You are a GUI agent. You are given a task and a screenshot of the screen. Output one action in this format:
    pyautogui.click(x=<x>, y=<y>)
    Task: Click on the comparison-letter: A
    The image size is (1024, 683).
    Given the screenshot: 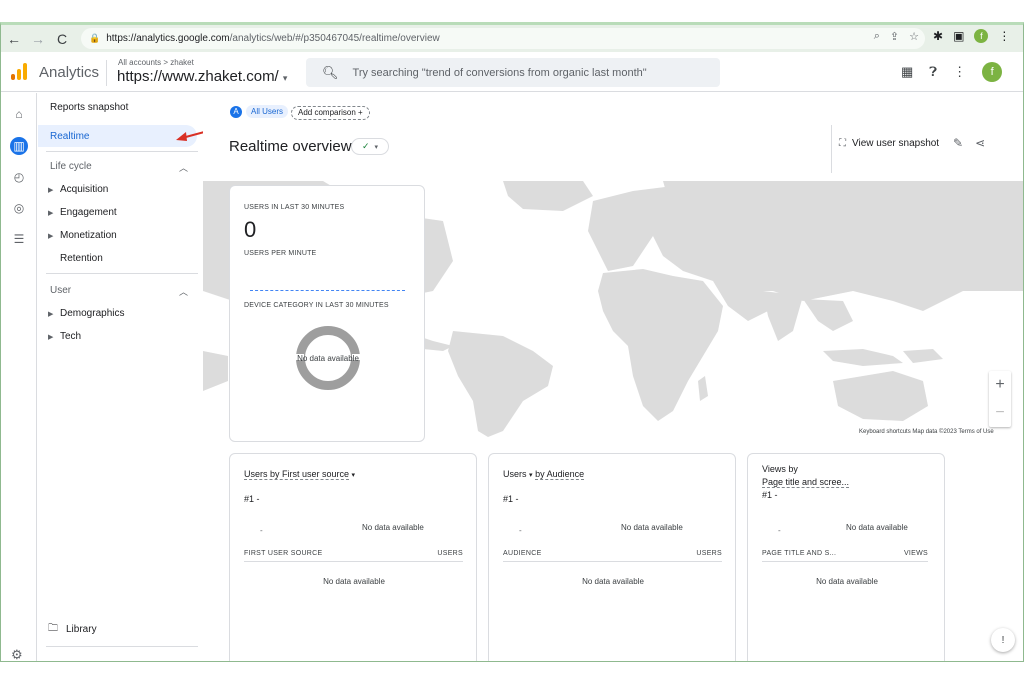 What is the action you would take?
    pyautogui.click(x=236, y=111)
    